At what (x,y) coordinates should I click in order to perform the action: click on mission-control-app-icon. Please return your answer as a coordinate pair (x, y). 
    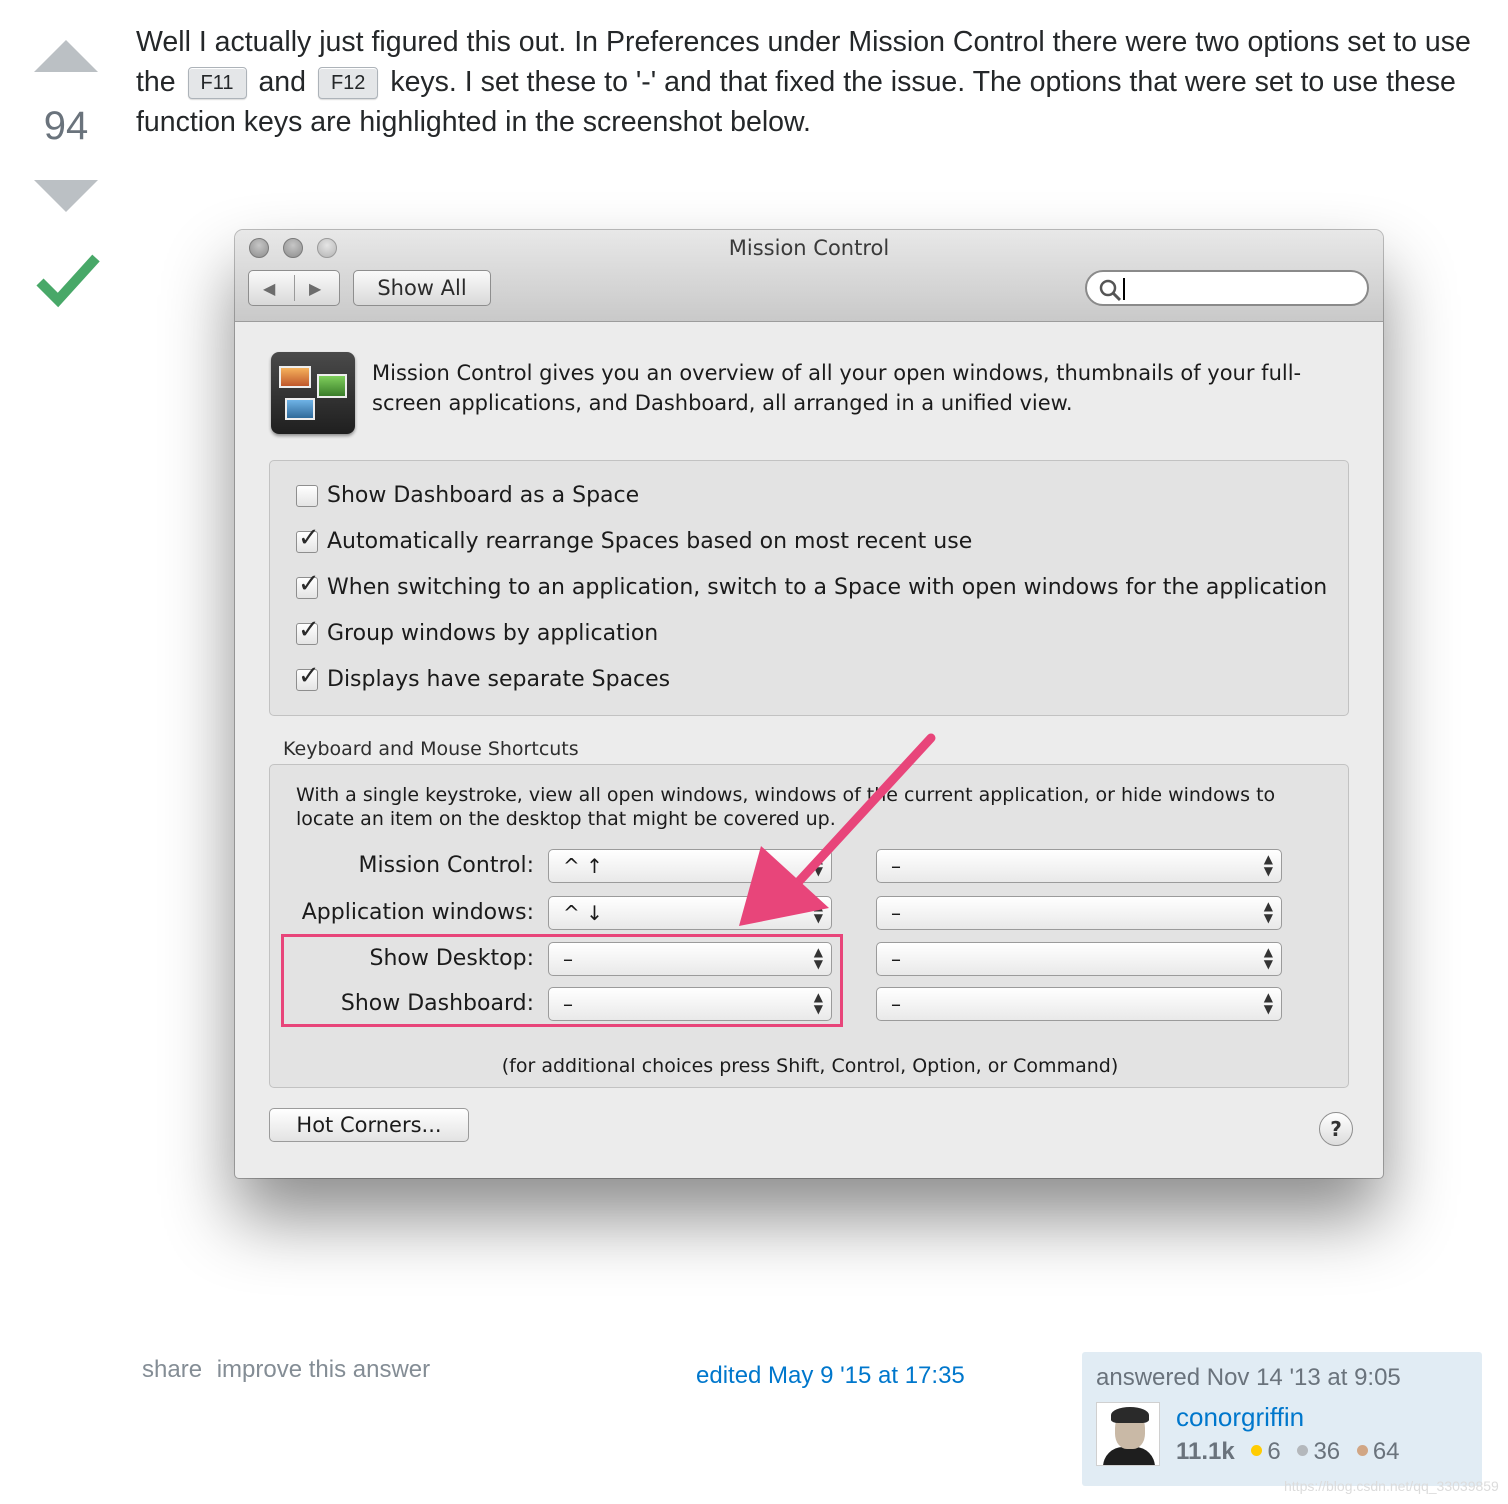
    Looking at the image, I should click on (313, 393).